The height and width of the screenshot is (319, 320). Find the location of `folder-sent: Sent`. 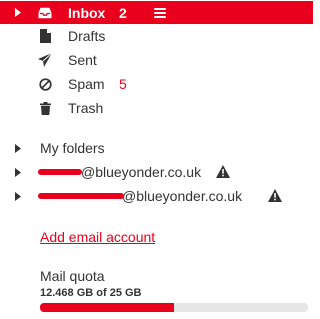

folder-sent: Sent is located at coordinates (156, 60).